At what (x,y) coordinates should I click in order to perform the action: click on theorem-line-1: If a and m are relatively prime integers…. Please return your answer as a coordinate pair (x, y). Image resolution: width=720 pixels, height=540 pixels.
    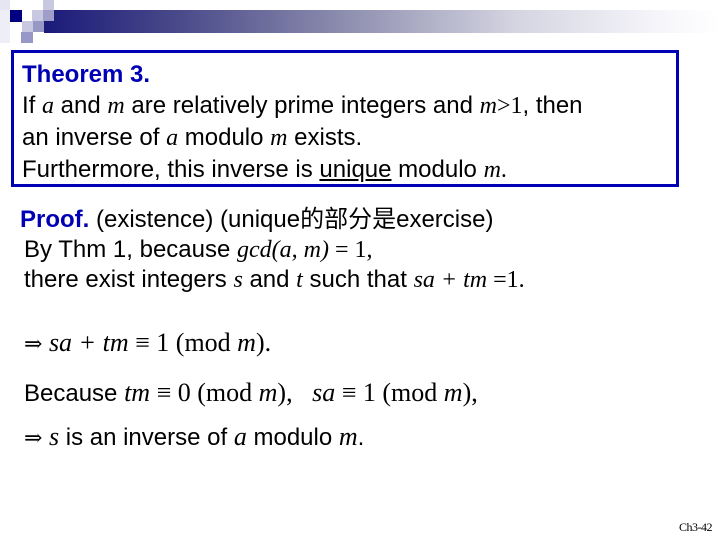
    Looking at the image, I should click on (349, 106).